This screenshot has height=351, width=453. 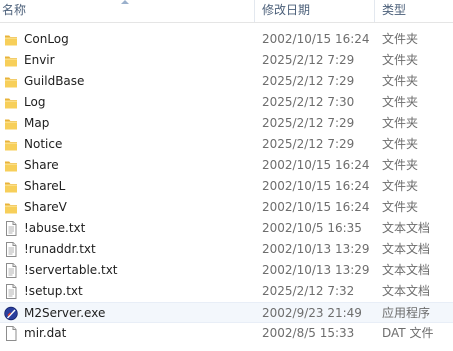 What do you see at coordinates (226, 270) in the screenshot?
I see `file-row: !servertable.txt 2002/10/13 13:29 文本文档` at bounding box center [226, 270].